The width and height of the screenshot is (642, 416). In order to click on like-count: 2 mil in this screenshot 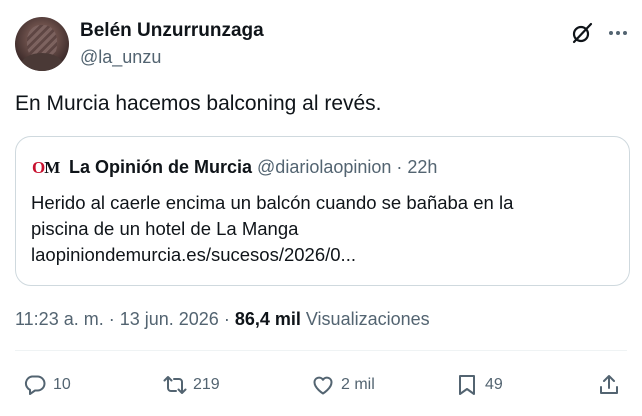, I will do `click(358, 384)`.